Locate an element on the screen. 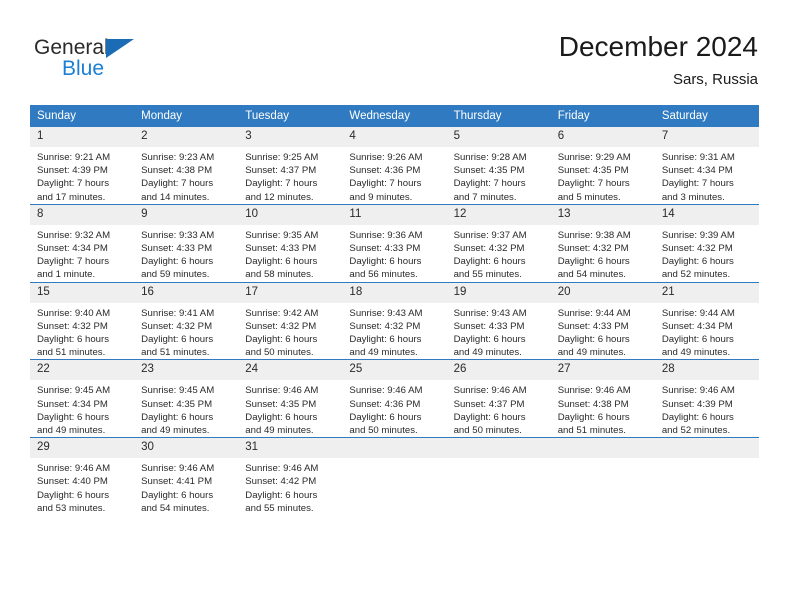 The width and height of the screenshot is (792, 612). day-number: 27 is located at coordinates (602, 370).